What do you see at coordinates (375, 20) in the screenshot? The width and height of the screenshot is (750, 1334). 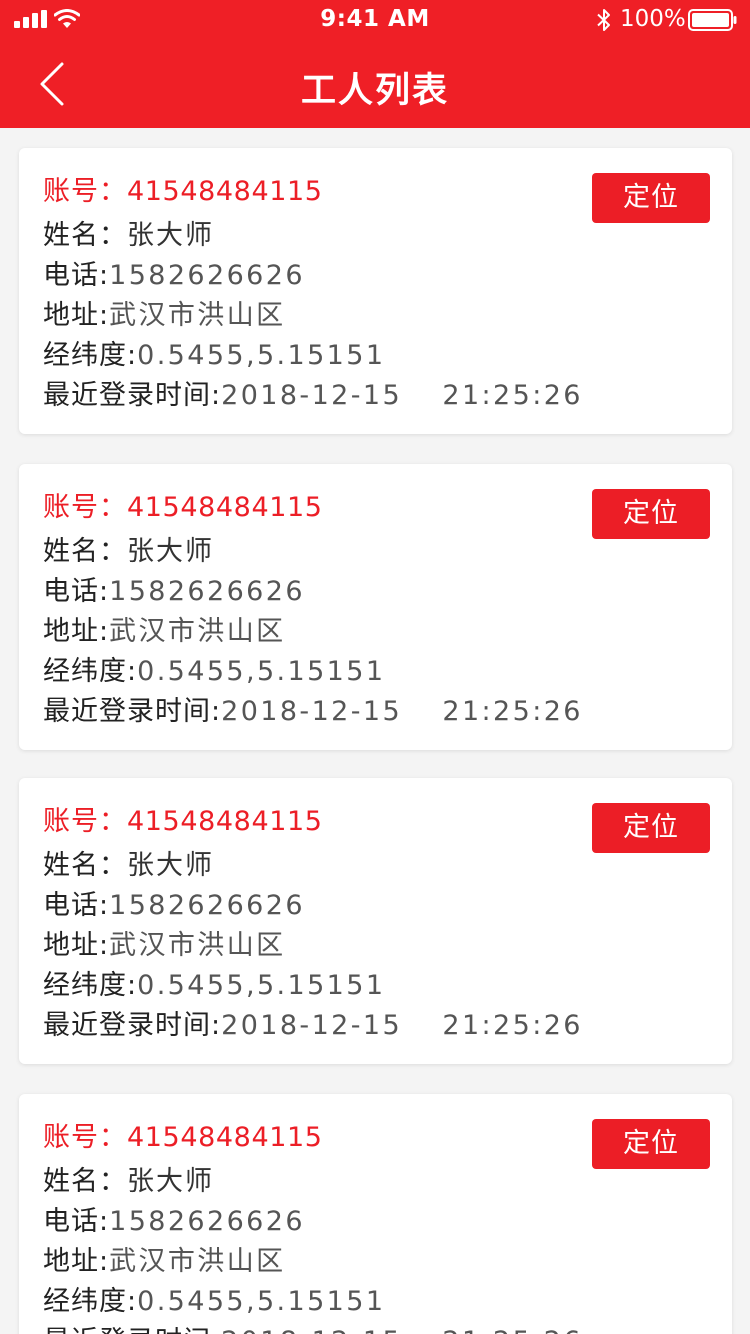 I see `status-bar: 9:41 AM 100%` at bounding box center [375, 20].